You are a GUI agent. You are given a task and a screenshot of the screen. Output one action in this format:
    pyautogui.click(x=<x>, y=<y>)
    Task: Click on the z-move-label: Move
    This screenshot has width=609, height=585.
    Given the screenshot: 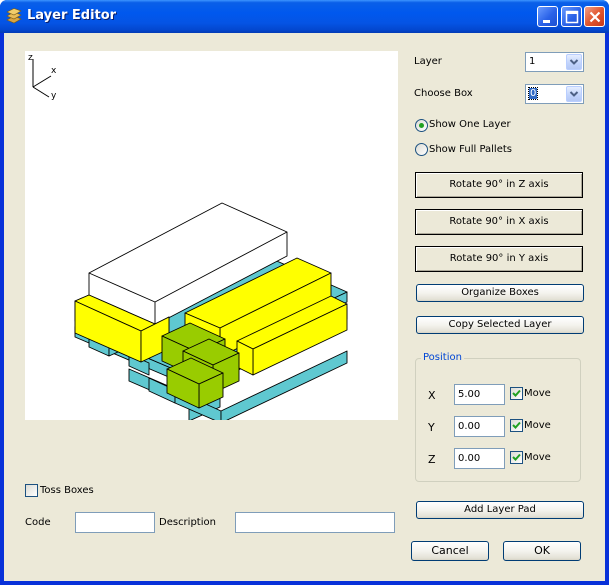 What is the action you would take?
    pyautogui.click(x=537, y=457)
    